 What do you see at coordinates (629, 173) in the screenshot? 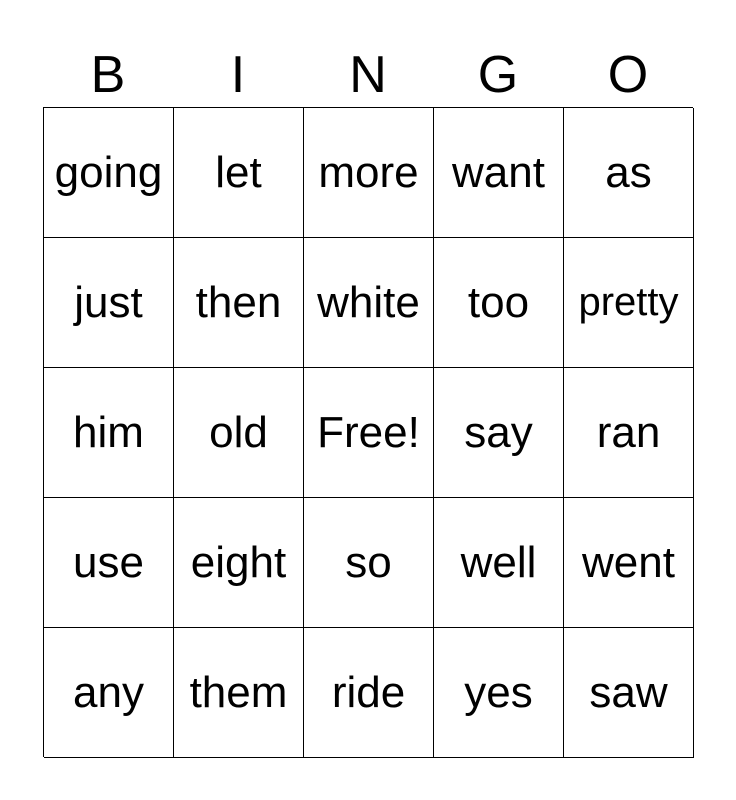
I see `bingo-cell: as` at bounding box center [629, 173].